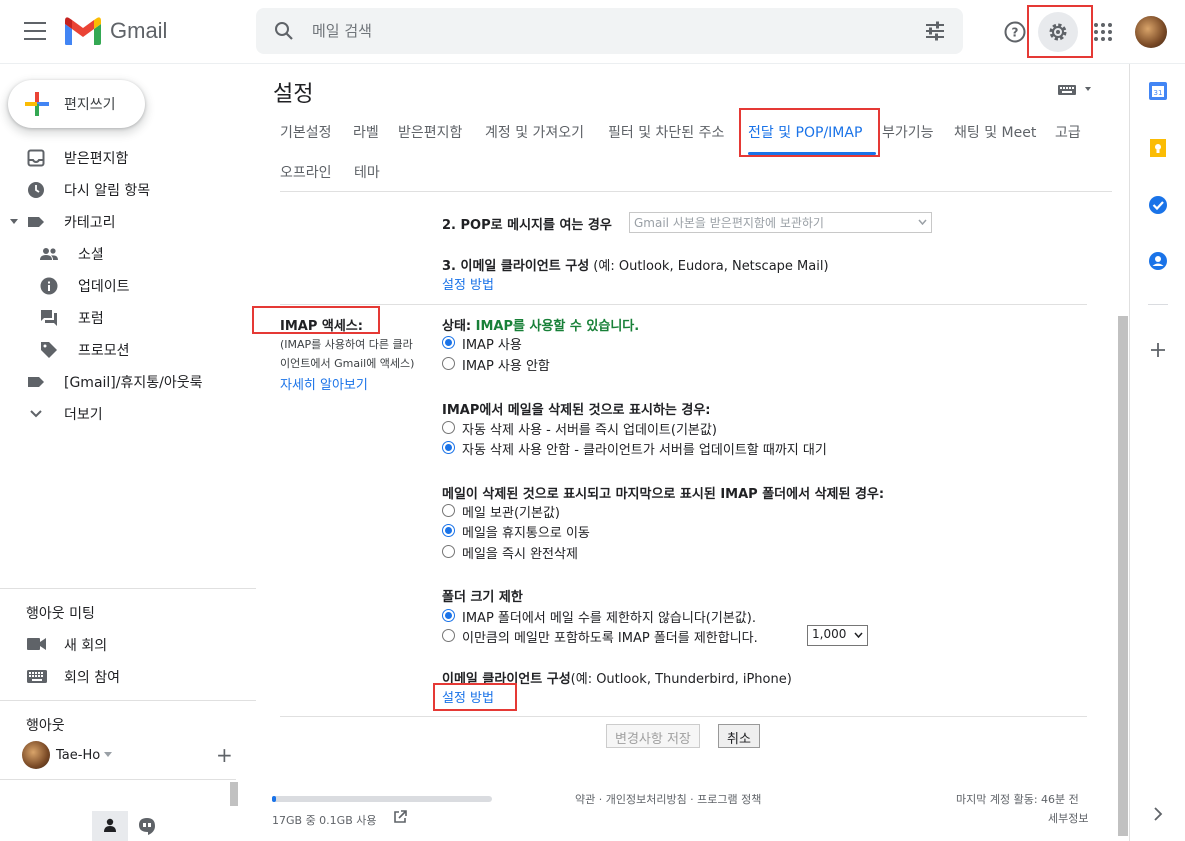 The height and width of the screenshot is (841, 1185). I want to click on user-avatar, so click(36, 755).